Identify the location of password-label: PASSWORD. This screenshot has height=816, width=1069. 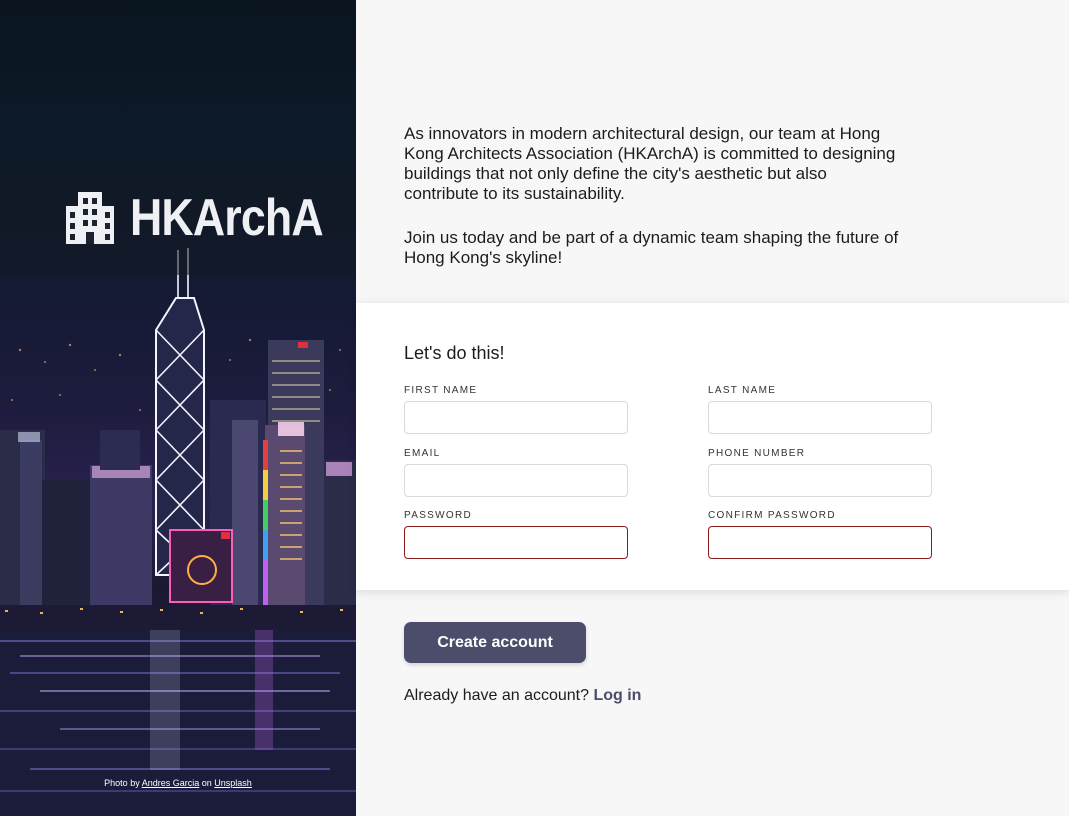
(438, 515).